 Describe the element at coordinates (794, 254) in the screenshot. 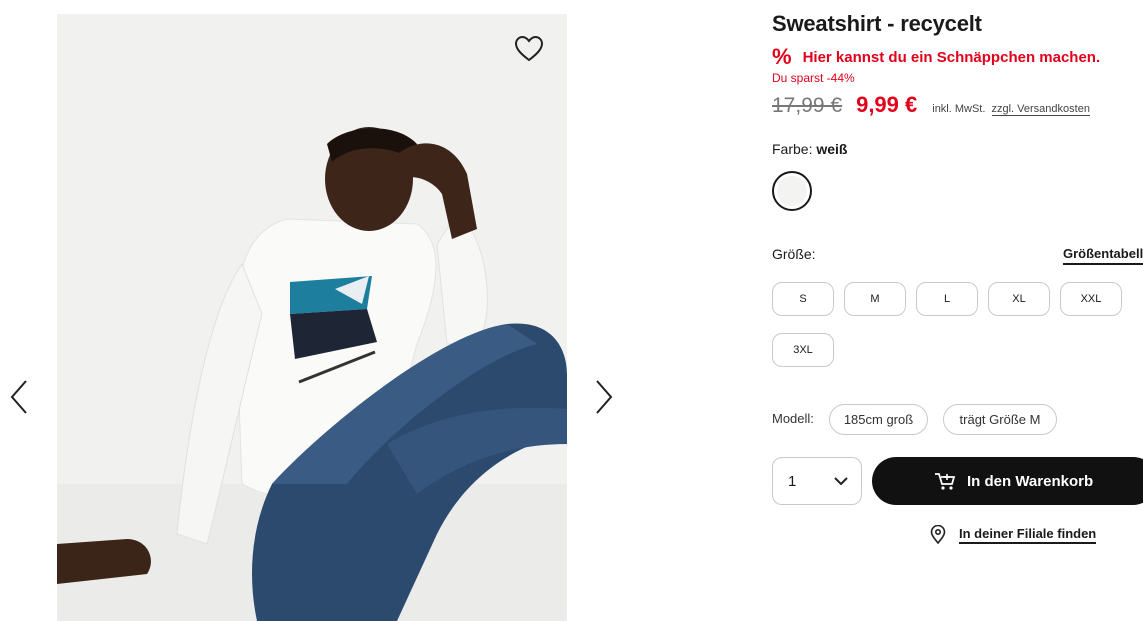

I see `size-label: Größe:` at that location.